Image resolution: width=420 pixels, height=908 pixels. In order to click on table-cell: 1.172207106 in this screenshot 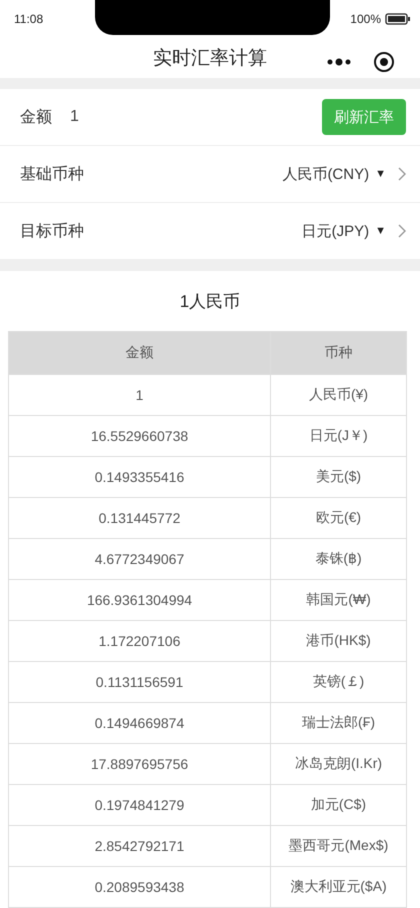, I will do `click(139, 641)`.